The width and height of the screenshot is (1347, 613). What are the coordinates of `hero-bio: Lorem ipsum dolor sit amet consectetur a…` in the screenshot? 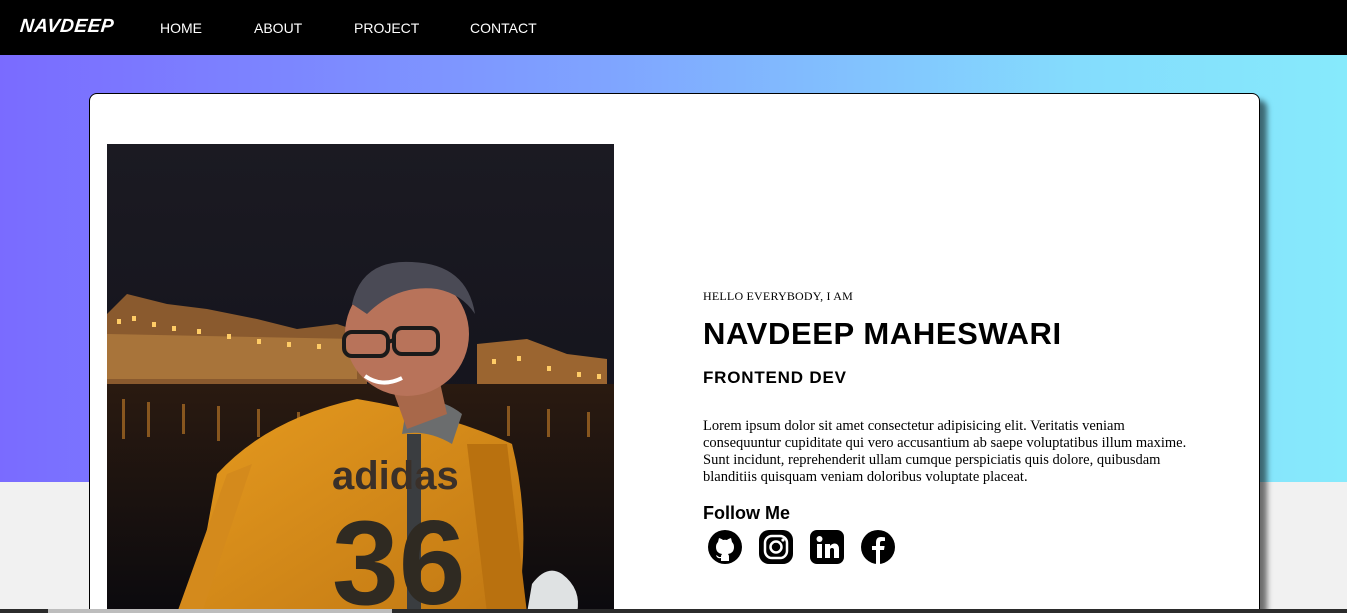 It's located at (945, 451).